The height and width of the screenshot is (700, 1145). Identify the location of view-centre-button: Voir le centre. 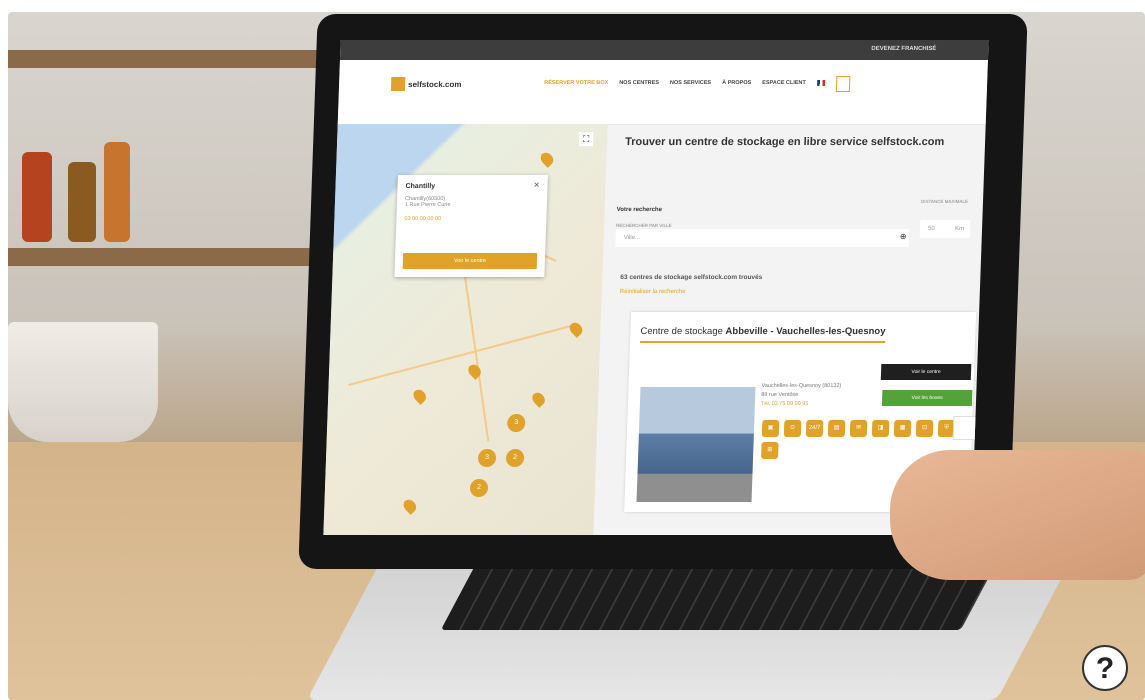
(926, 372).